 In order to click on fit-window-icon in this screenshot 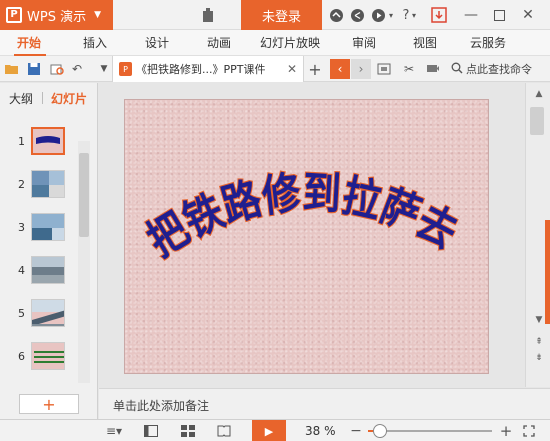, I will do `click(529, 431)`.